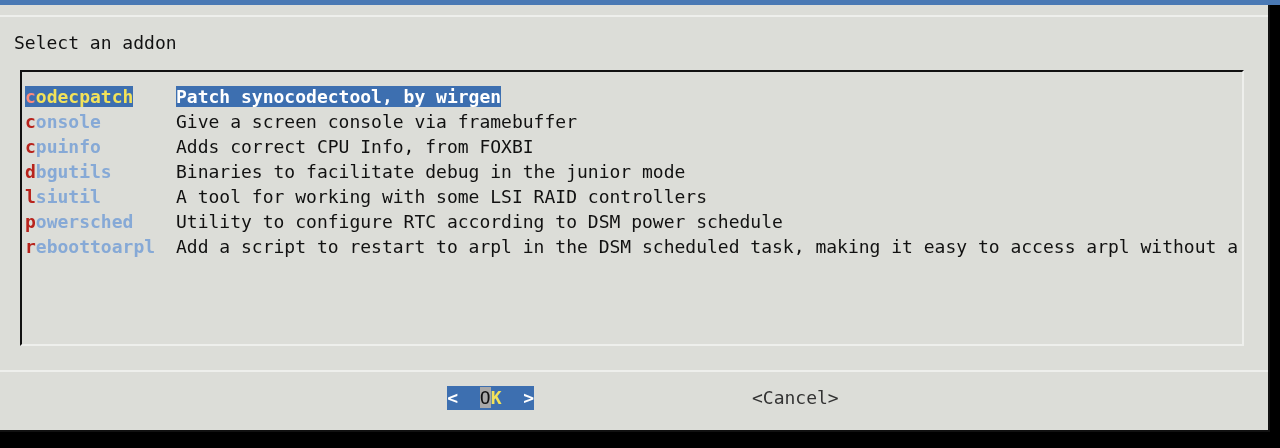  I want to click on addon-description: Utility to configure RTC according to DSM power schedule, so click(479, 221).